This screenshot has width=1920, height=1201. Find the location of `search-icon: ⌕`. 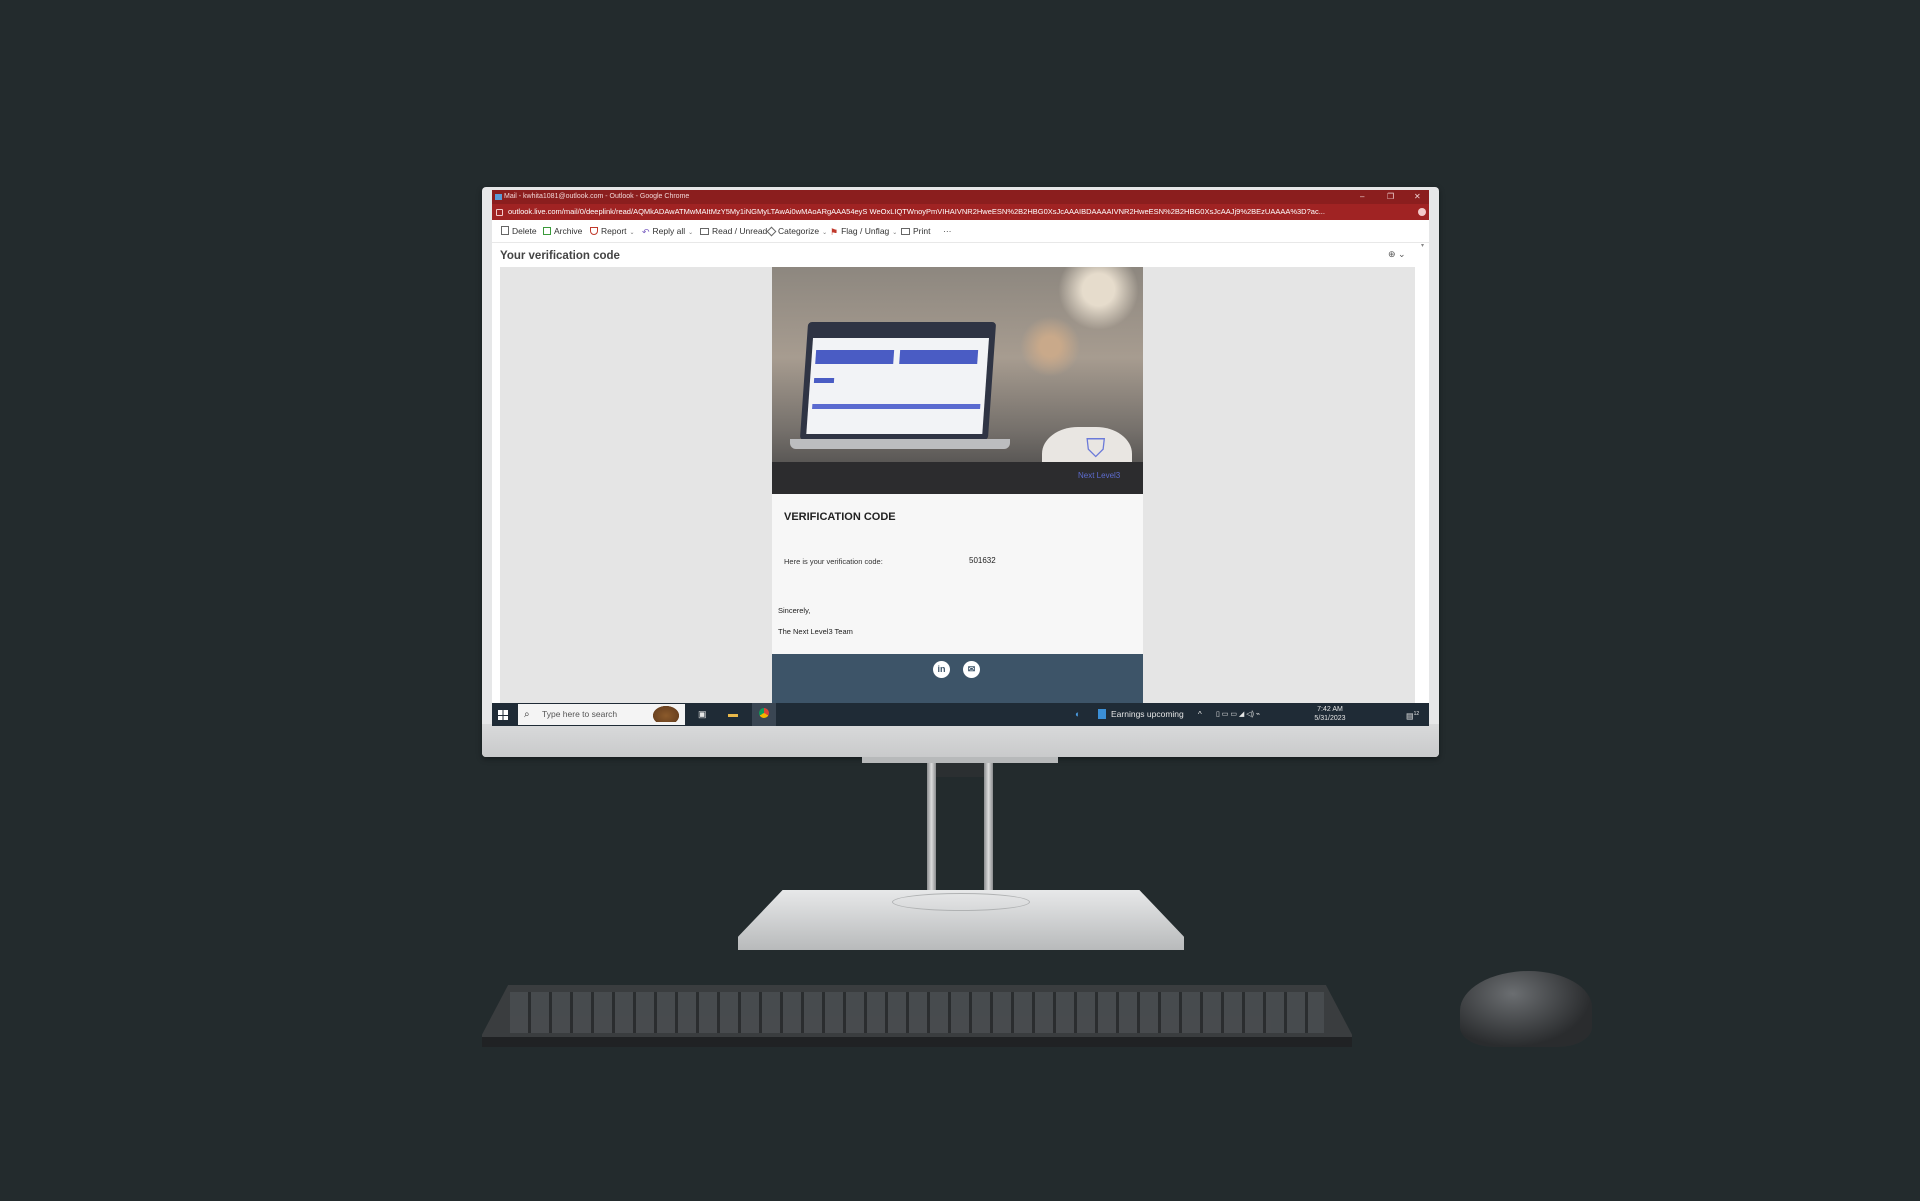

search-icon: ⌕ is located at coordinates (527, 714).